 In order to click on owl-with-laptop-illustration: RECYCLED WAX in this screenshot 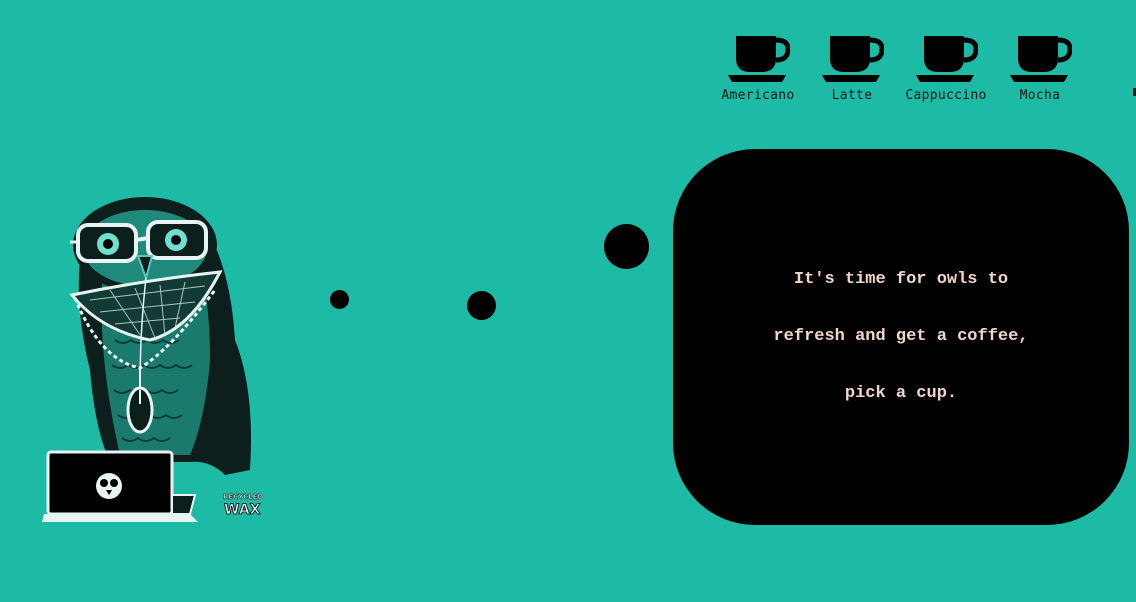, I will do `click(153, 359)`.